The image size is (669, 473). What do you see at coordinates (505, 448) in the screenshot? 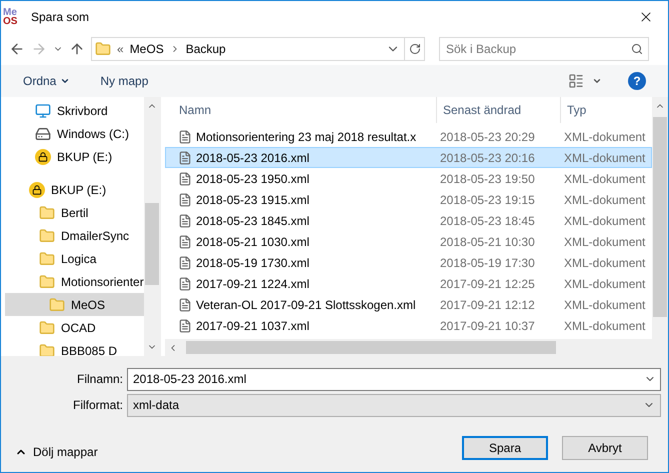
I see `dialog-button: Spara` at bounding box center [505, 448].